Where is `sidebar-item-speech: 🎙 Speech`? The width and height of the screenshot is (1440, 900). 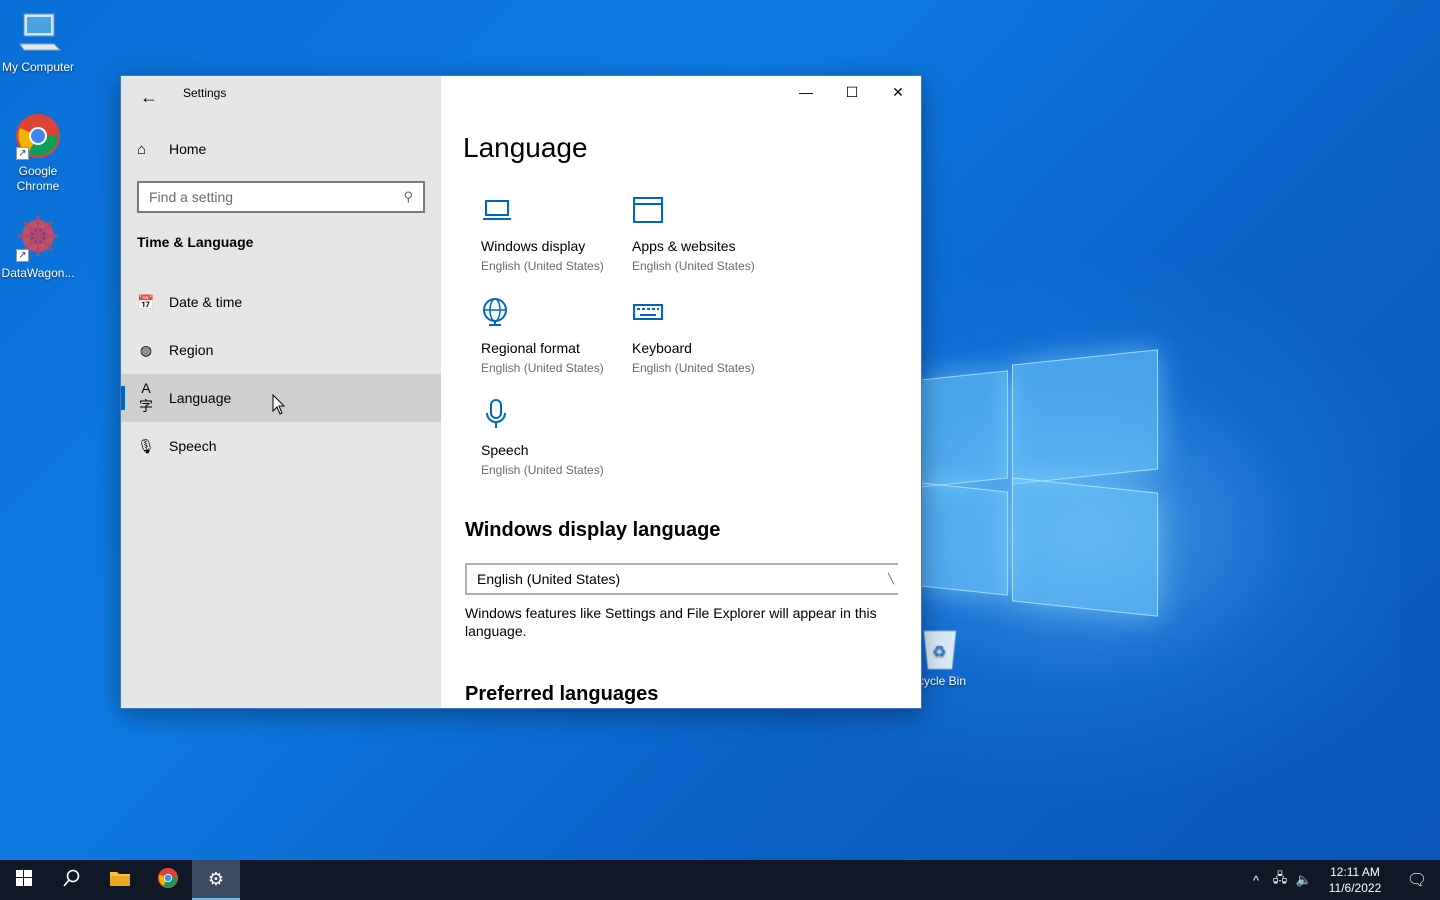 sidebar-item-speech: 🎙 Speech is located at coordinates (281, 446).